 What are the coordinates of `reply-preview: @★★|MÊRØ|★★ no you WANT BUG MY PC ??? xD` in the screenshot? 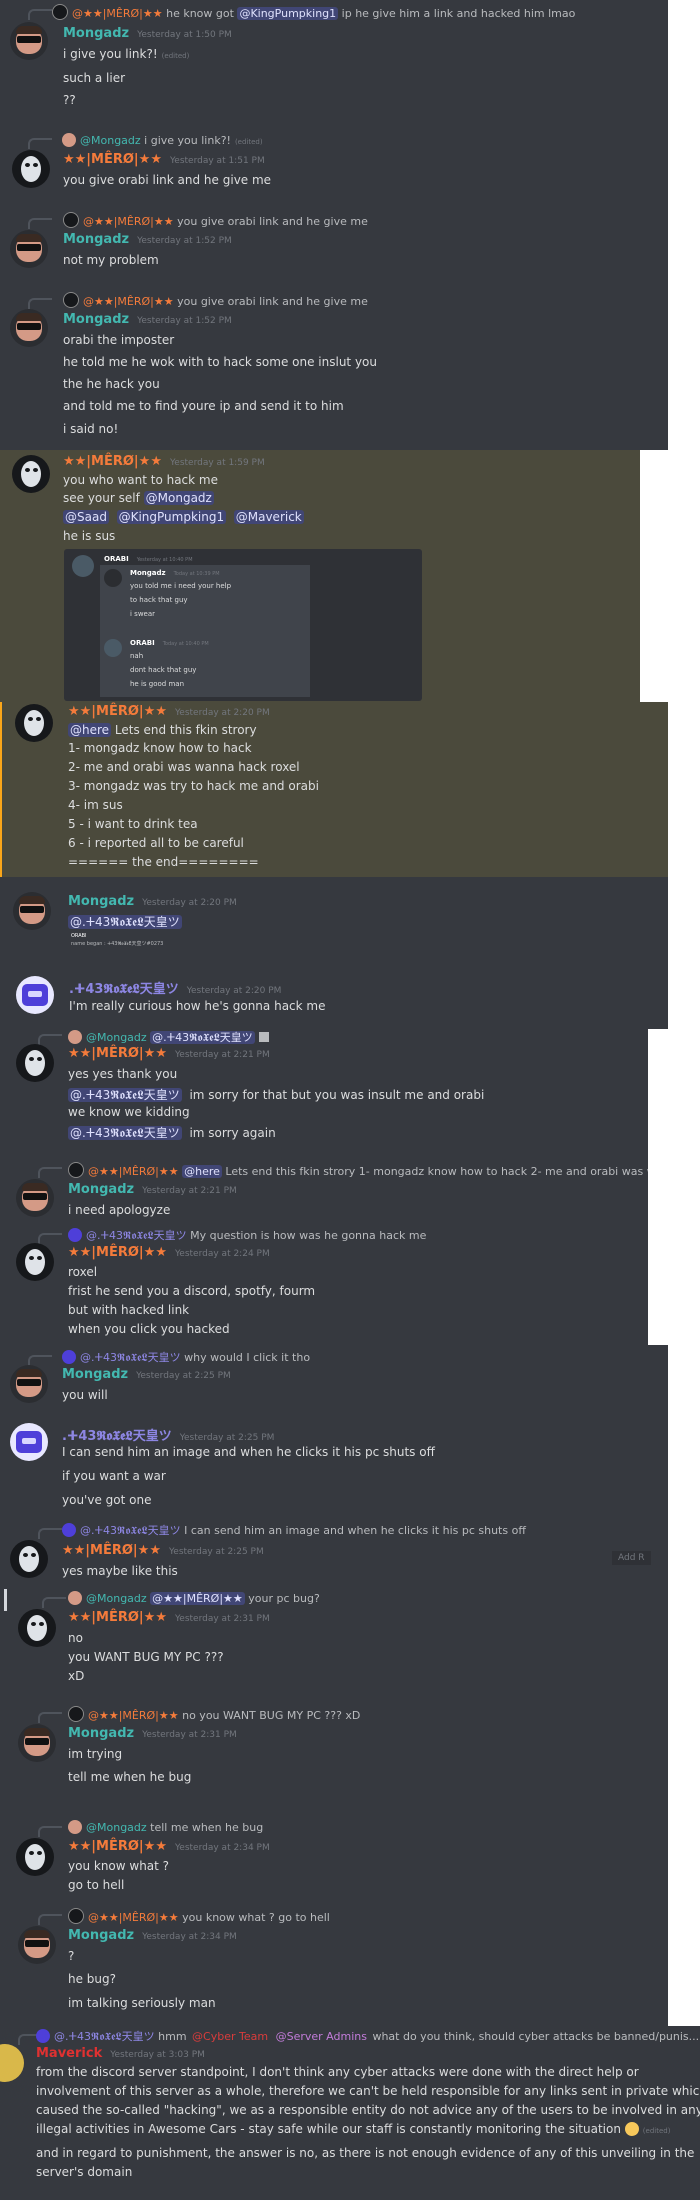 It's located at (214, 1714).